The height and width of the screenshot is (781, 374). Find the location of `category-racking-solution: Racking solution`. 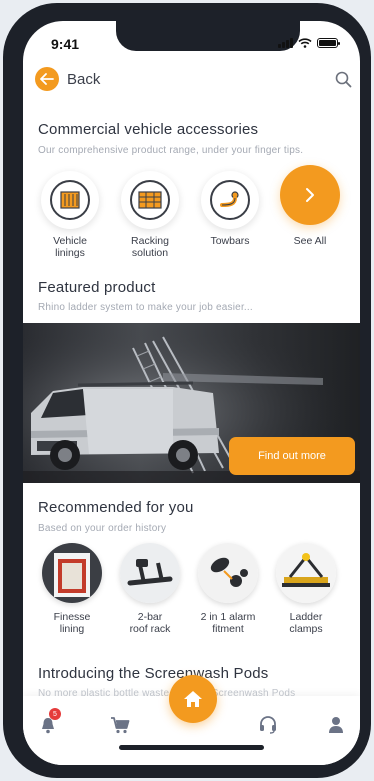

category-racking-solution: Racking solution is located at coordinates (150, 215).